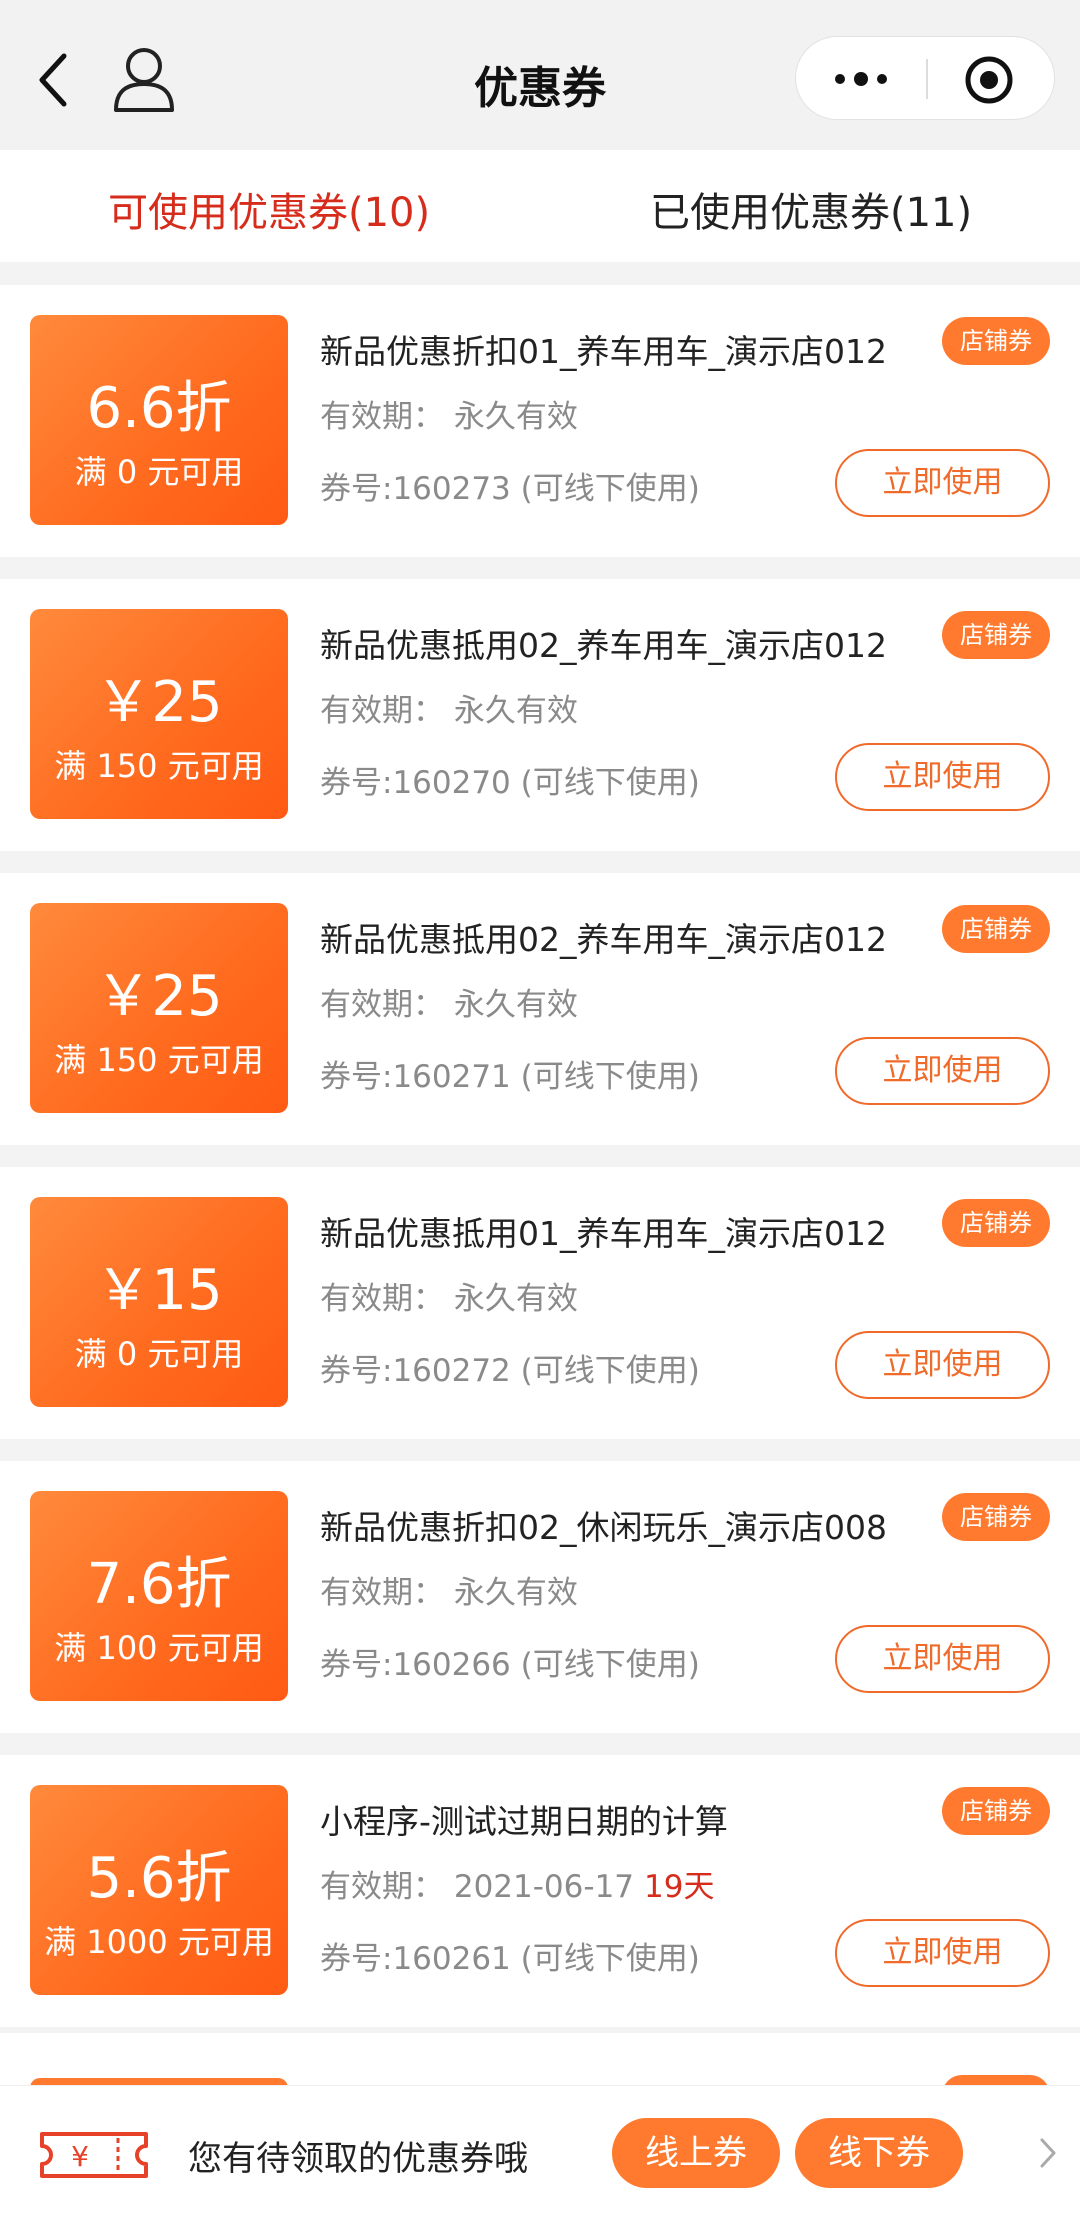  Describe the element at coordinates (603, 1527) in the screenshot. I see `coupon-title: 新品优惠折扣02_休闲玩乐_演示店008` at that location.